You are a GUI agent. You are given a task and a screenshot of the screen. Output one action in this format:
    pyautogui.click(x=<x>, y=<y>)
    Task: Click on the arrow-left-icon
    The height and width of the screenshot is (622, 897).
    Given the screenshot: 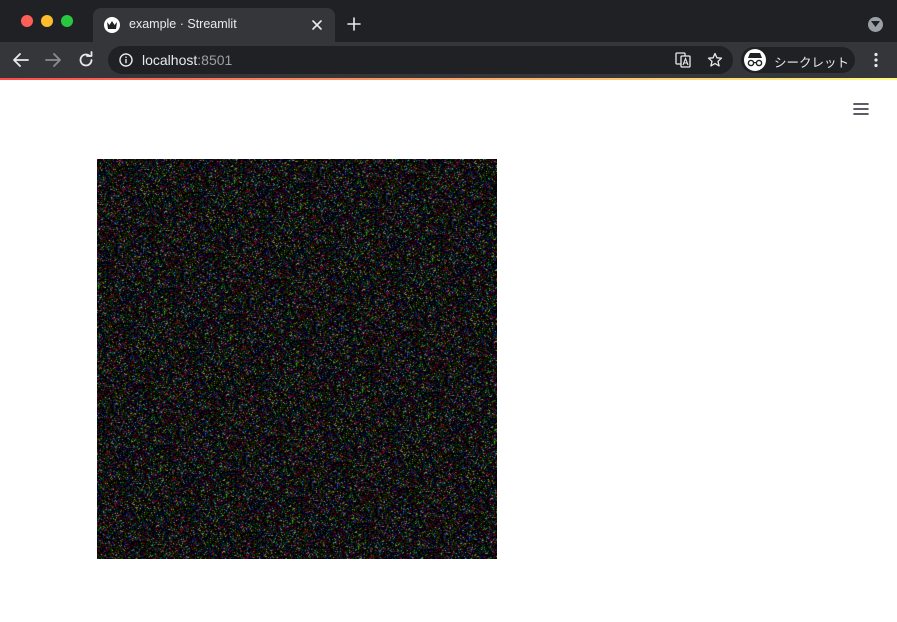 What is the action you would take?
    pyautogui.click(x=21, y=60)
    